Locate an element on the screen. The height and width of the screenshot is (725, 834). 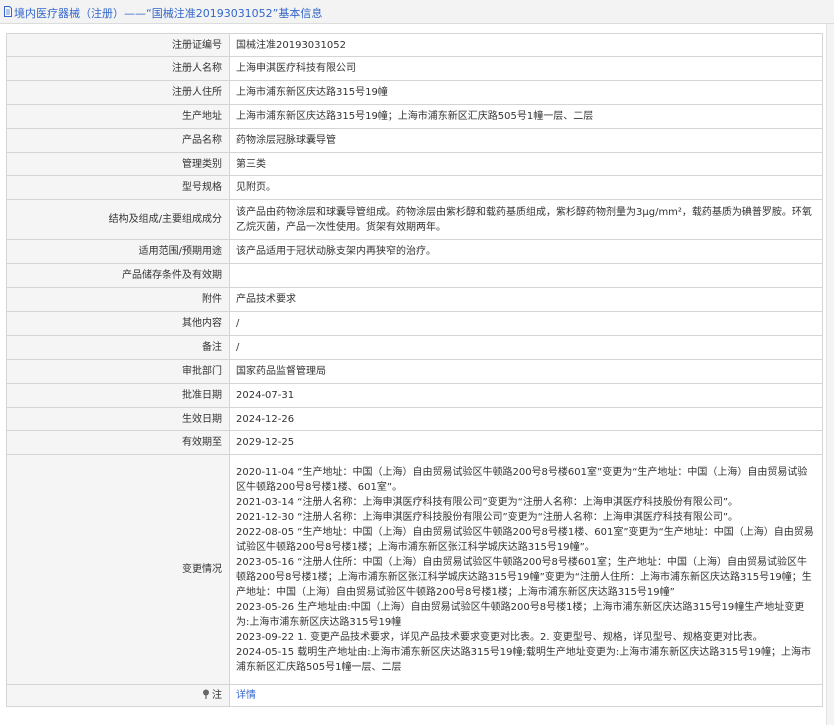
page-title: 境内医疗器械（注册）——“国械注准20193031052”基本信息 is located at coordinates (168, 13).